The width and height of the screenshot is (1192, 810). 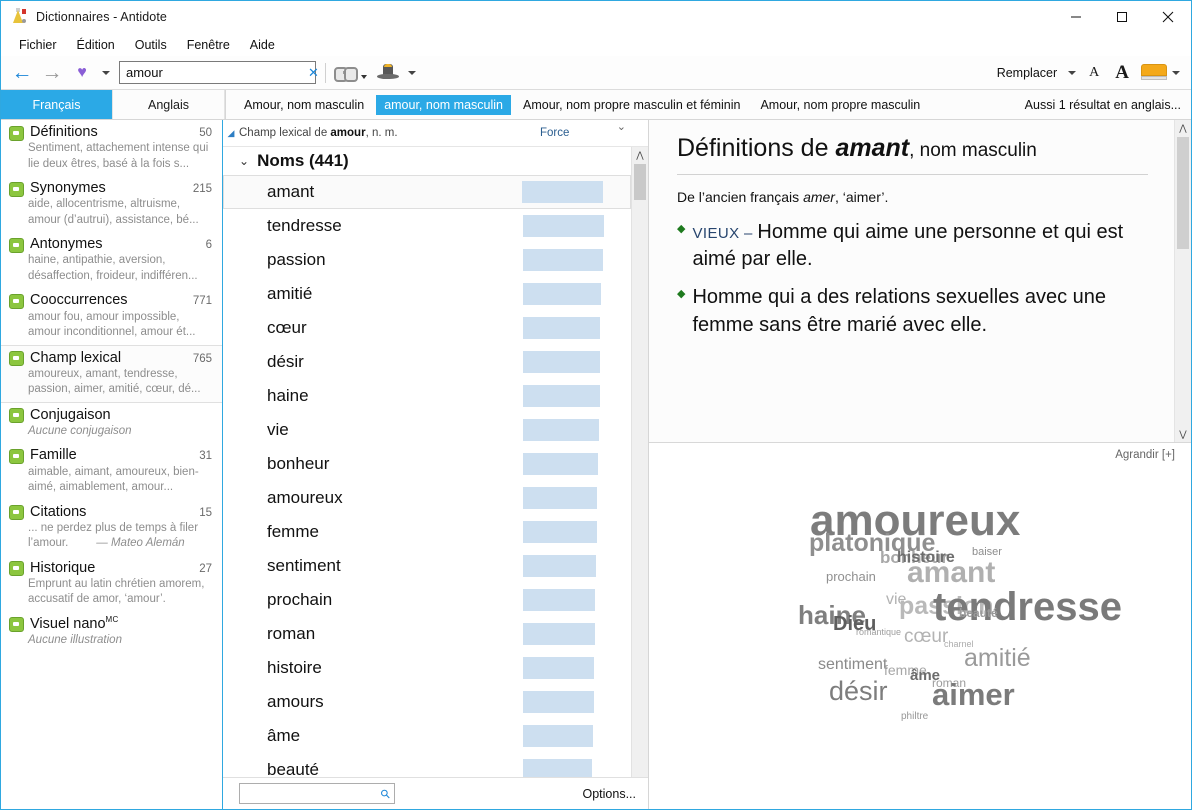 I want to click on force-cell, so click(x=577, y=768).